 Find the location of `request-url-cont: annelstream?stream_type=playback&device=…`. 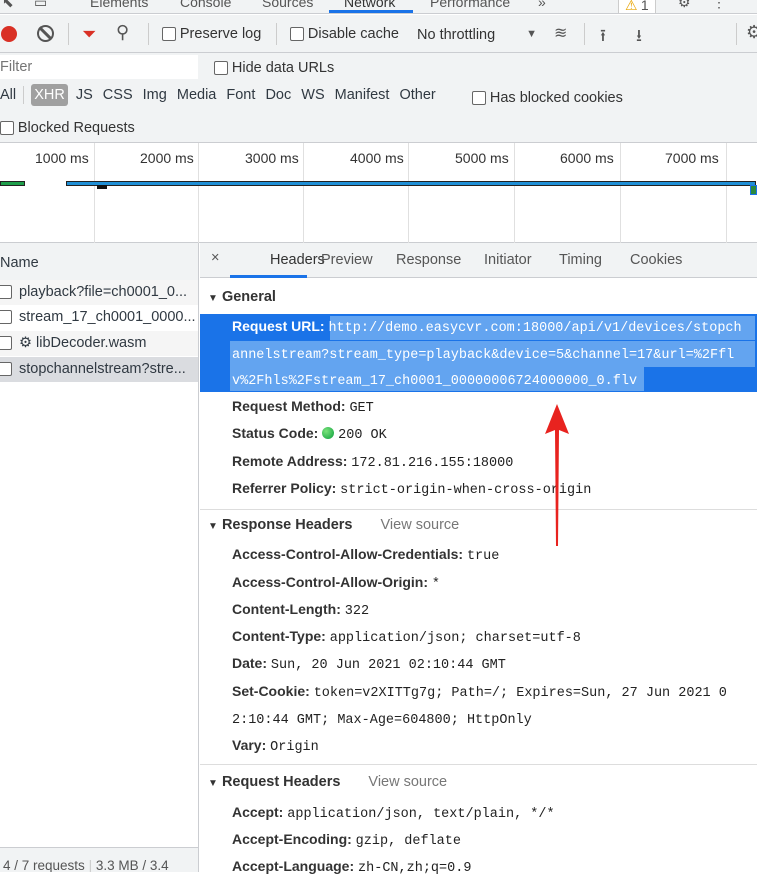

request-url-cont: annelstream?stream_type=playback&device=… is located at coordinates (483, 355).